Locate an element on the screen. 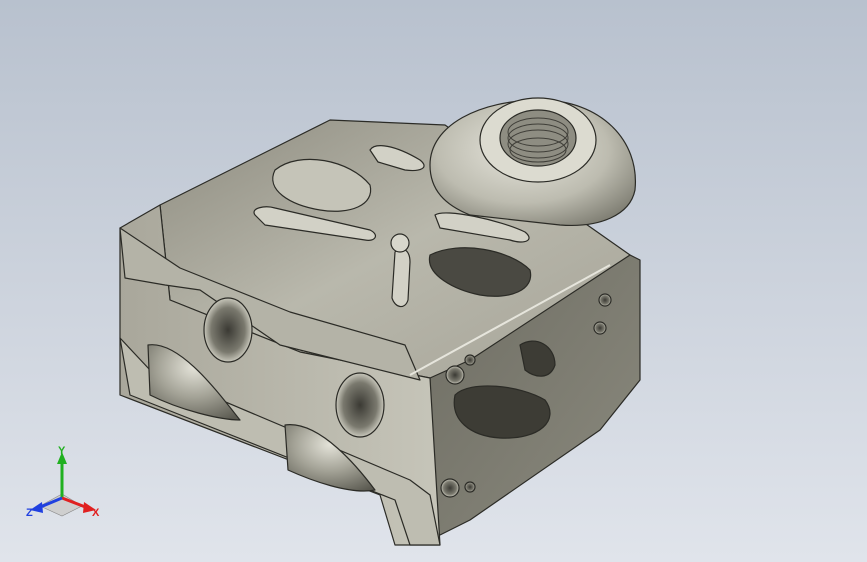 The image size is (867, 562). z-axis-label: Z is located at coordinates (29, 513).